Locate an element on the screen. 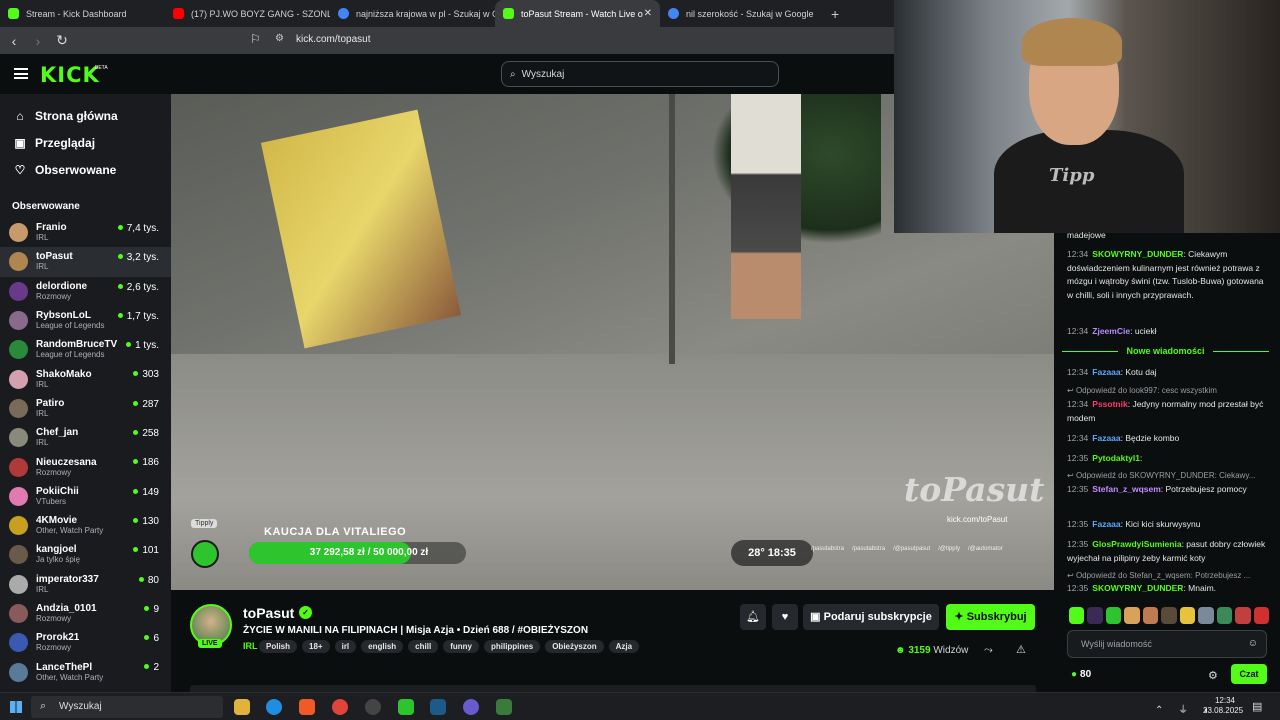  followed-channel-item: toPasut IRL 3,2 tys. is located at coordinates (85, 262).